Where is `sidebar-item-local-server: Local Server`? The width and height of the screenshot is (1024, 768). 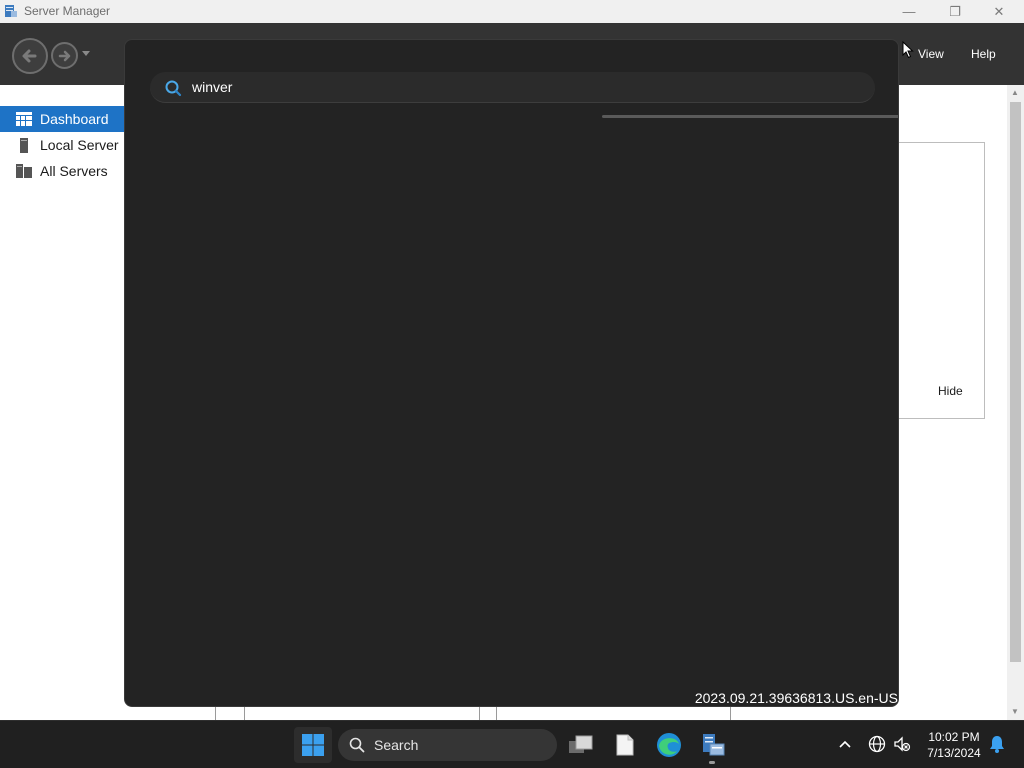
sidebar-item-local-server: Local Server is located at coordinates (62, 145).